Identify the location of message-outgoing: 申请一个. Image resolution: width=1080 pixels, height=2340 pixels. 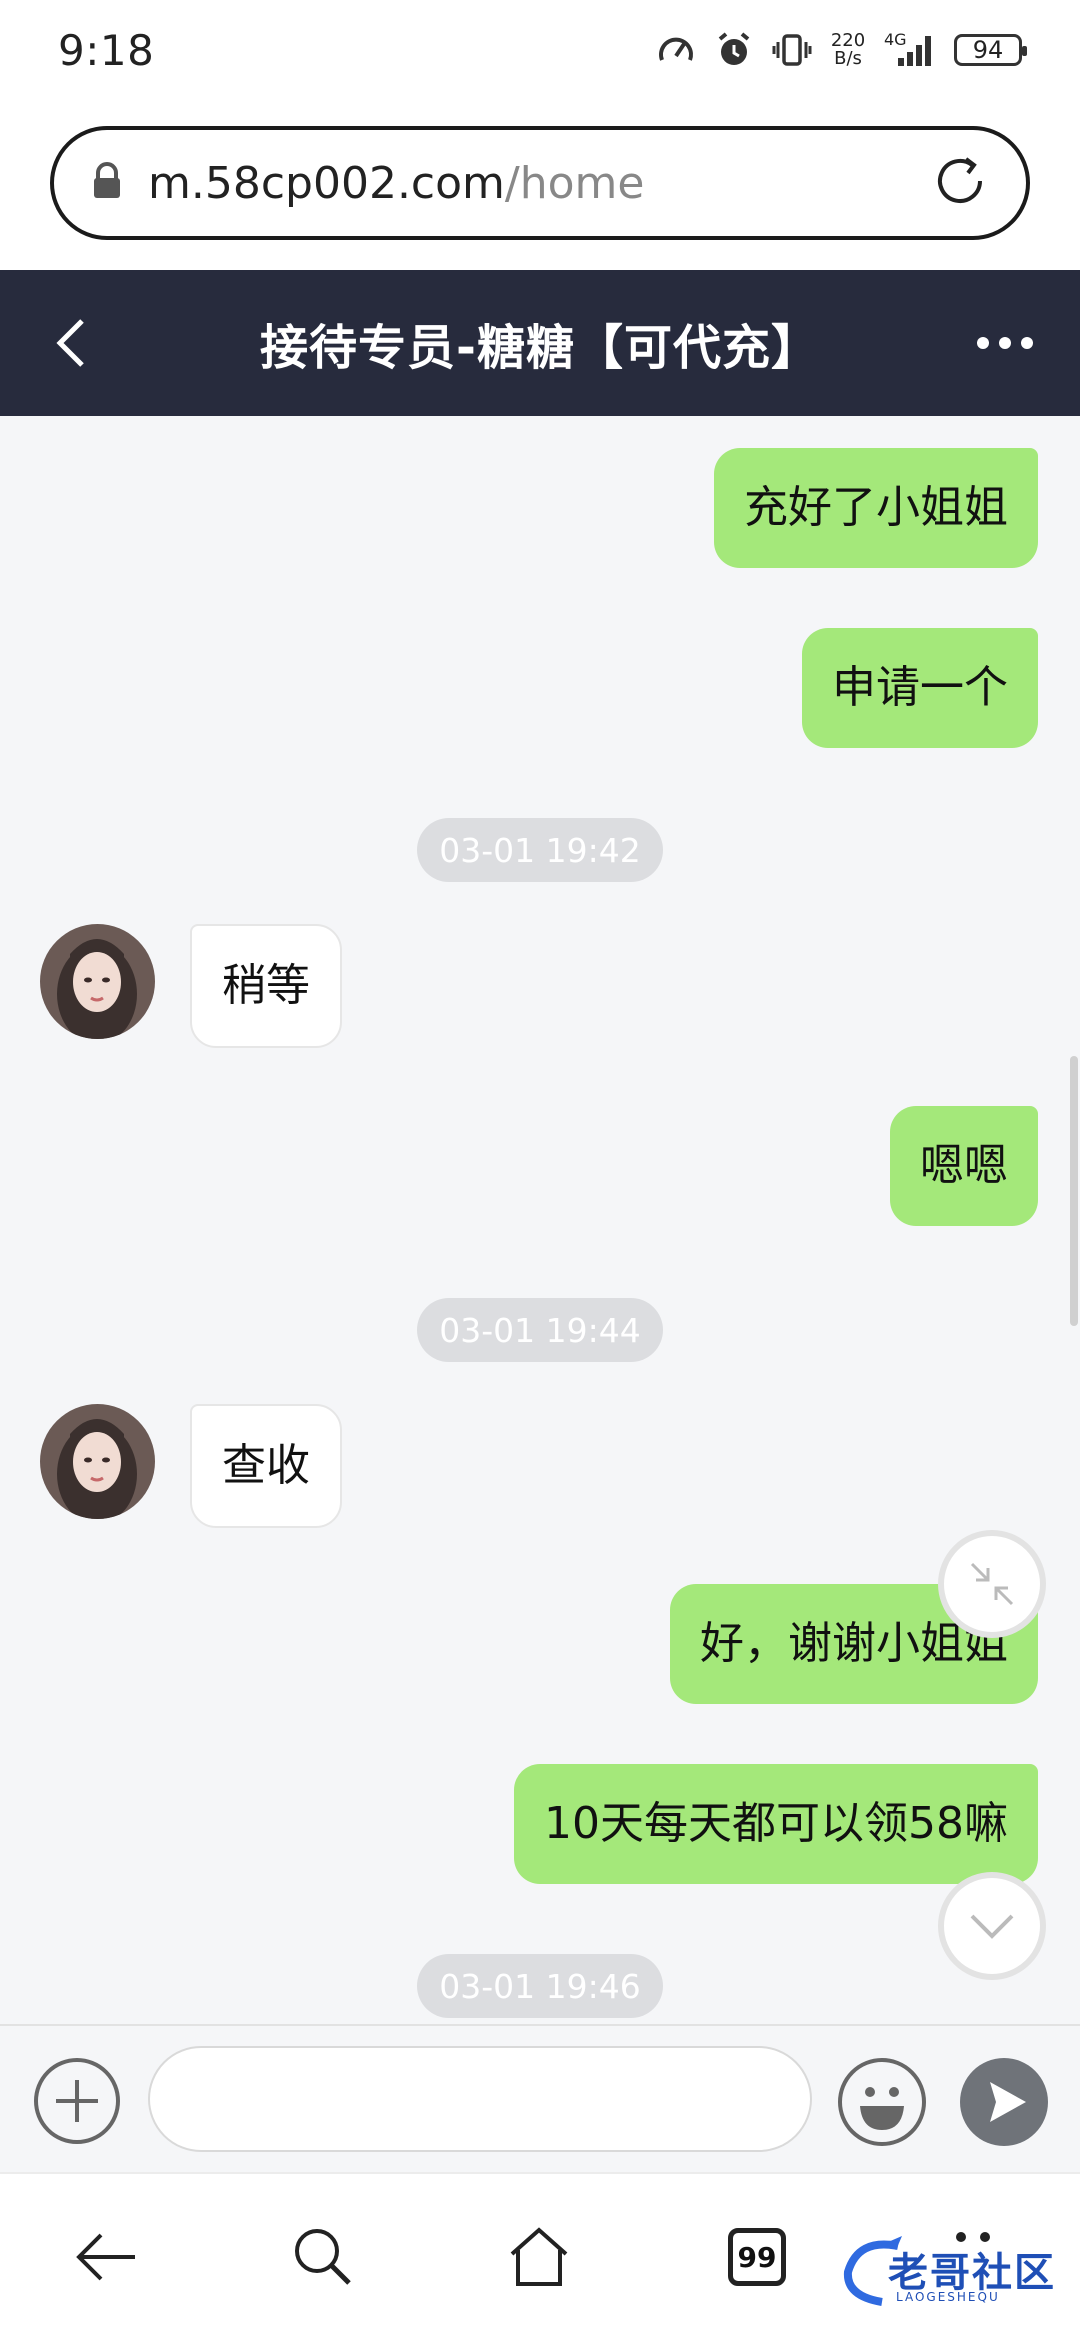
(920, 688).